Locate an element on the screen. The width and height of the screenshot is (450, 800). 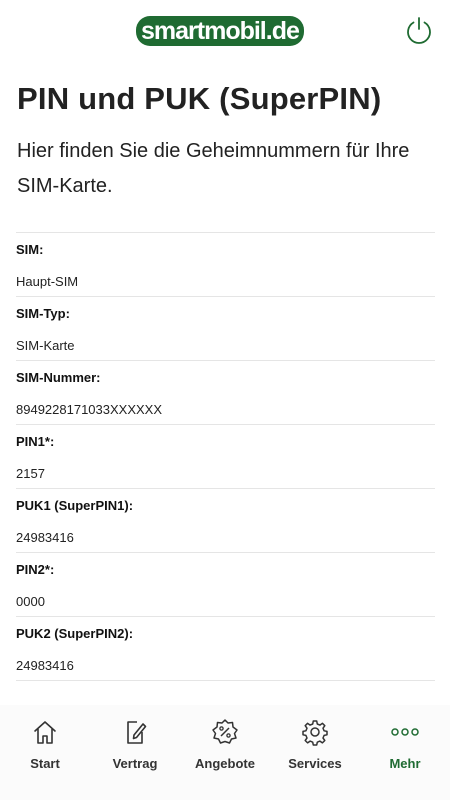
detail-row-sim-number: SIM-Nummer: 8949228171033XXXXXX is located at coordinates (225, 392).